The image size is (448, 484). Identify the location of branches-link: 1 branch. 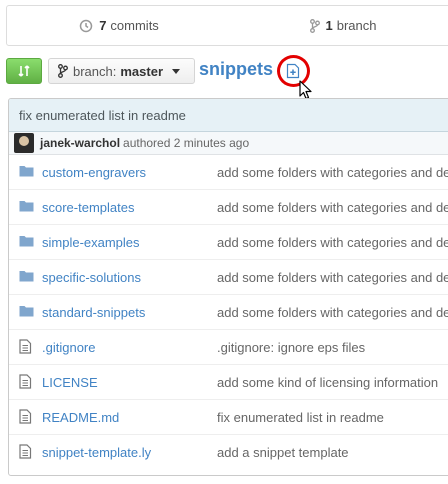
(339, 25).